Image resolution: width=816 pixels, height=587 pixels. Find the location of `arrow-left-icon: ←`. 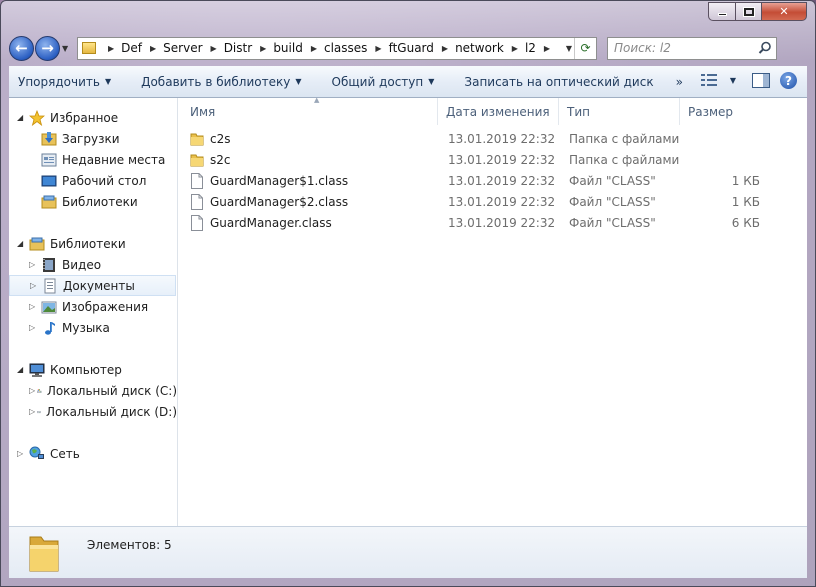

arrow-left-icon: ← is located at coordinates (21, 48).